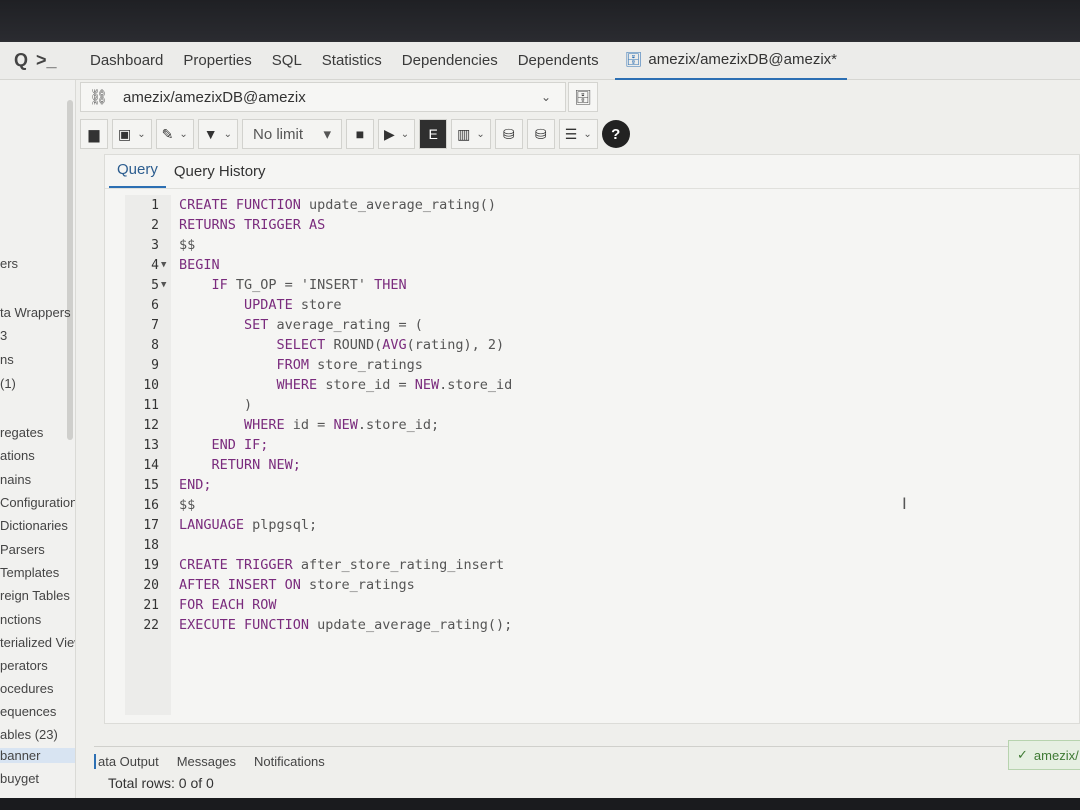 This screenshot has width=1080, height=810. What do you see at coordinates (282, 425) in the screenshot?
I see `code-line: 12 WHERE id = NEW.store_id;` at bounding box center [282, 425].